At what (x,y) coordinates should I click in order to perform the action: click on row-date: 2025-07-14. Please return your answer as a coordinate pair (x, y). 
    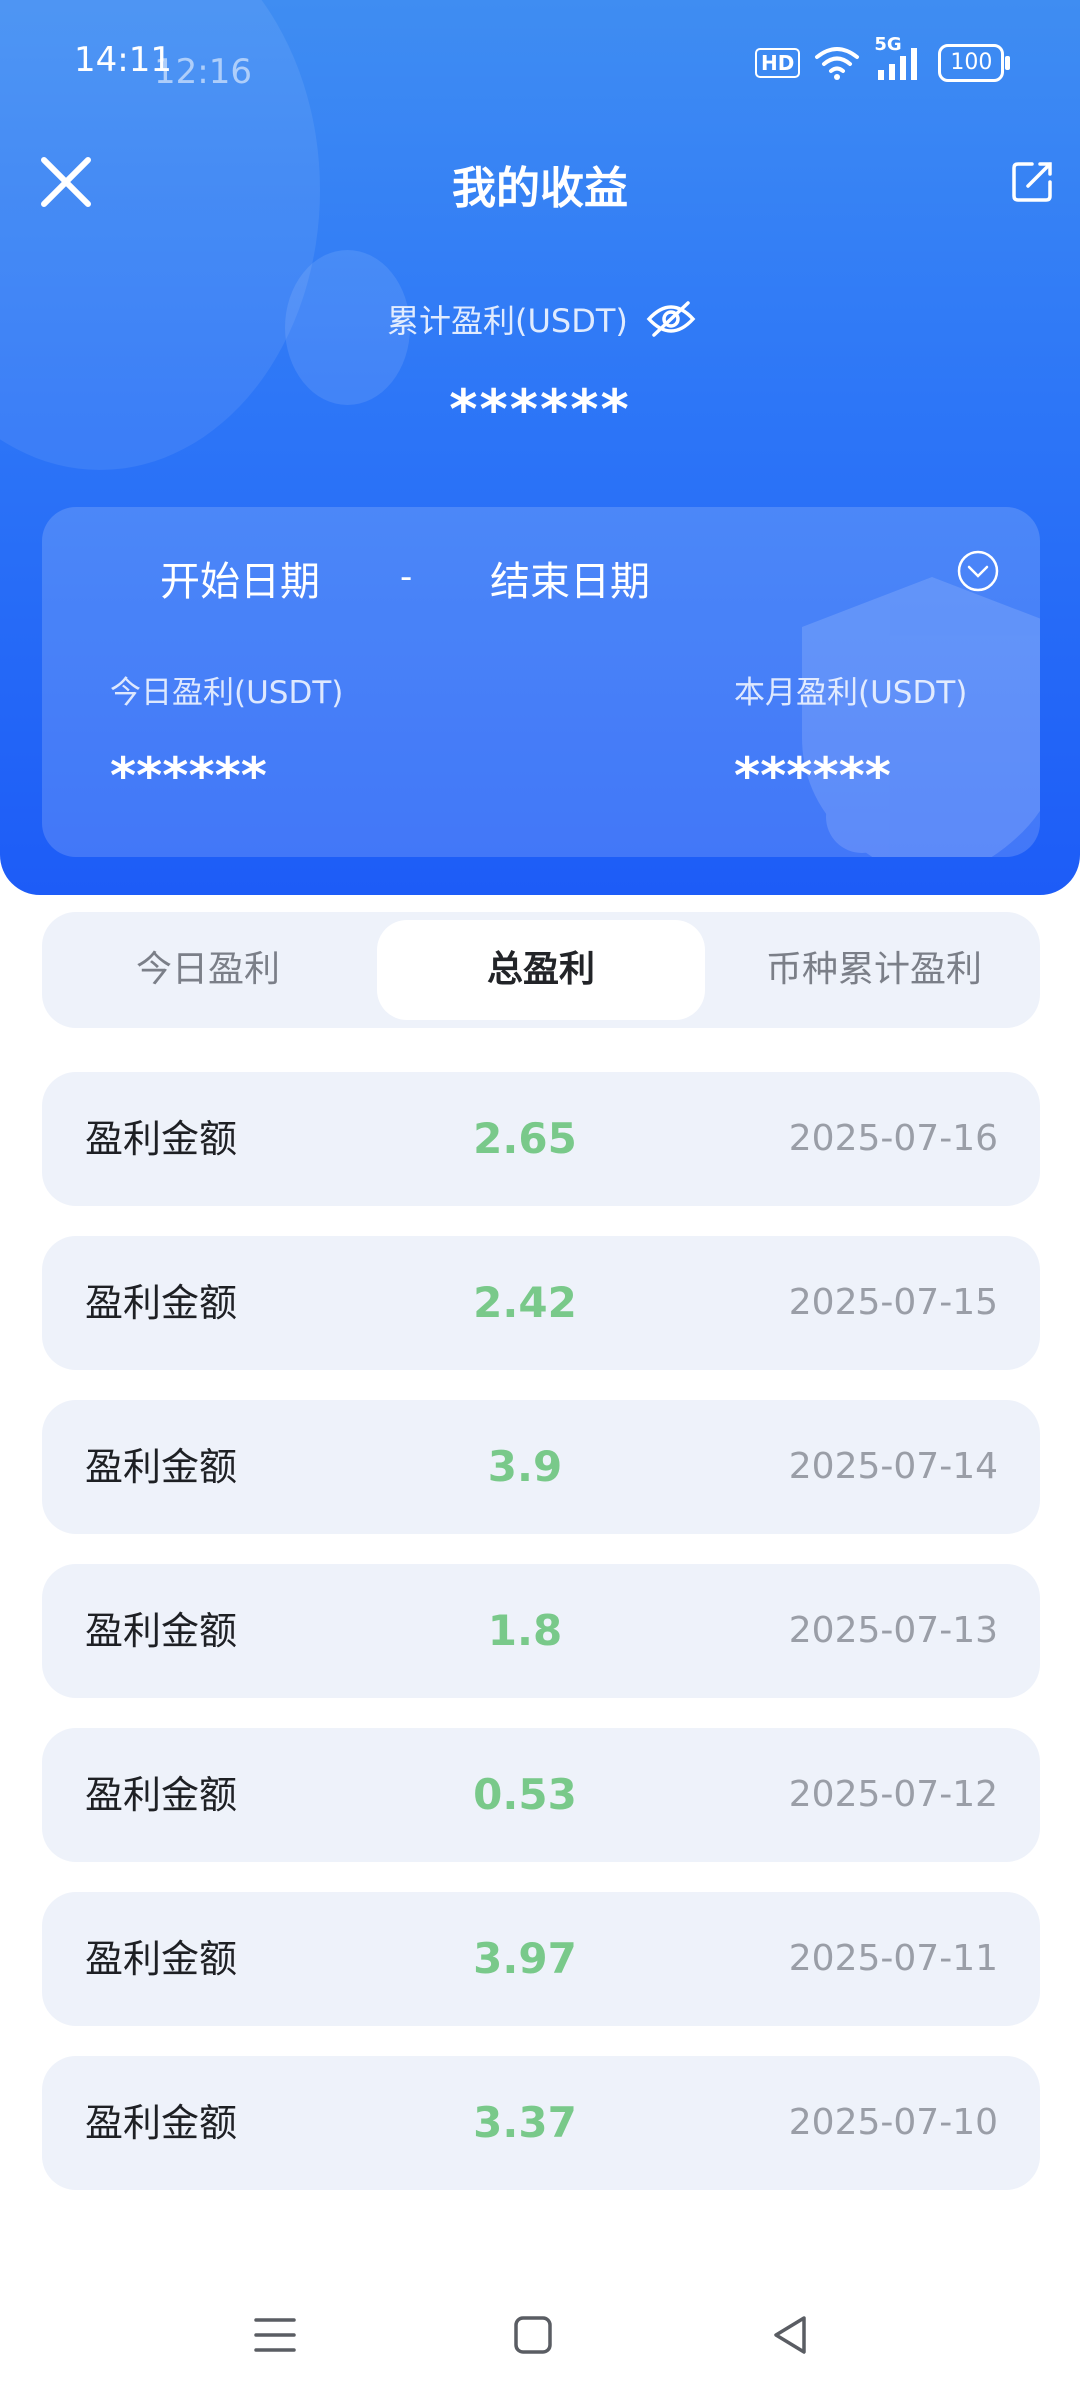
    Looking at the image, I should click on (893, 1466).